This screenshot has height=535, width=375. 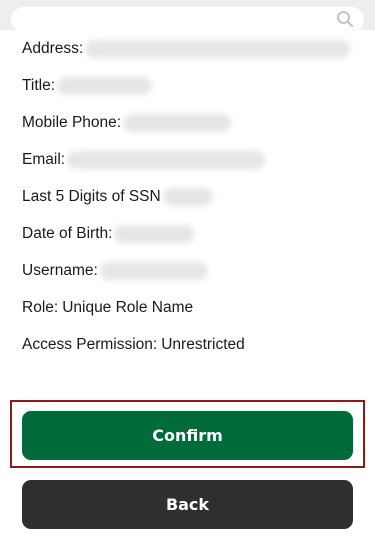 I want to click on field-label: Username:, so click(x=60, y=270).